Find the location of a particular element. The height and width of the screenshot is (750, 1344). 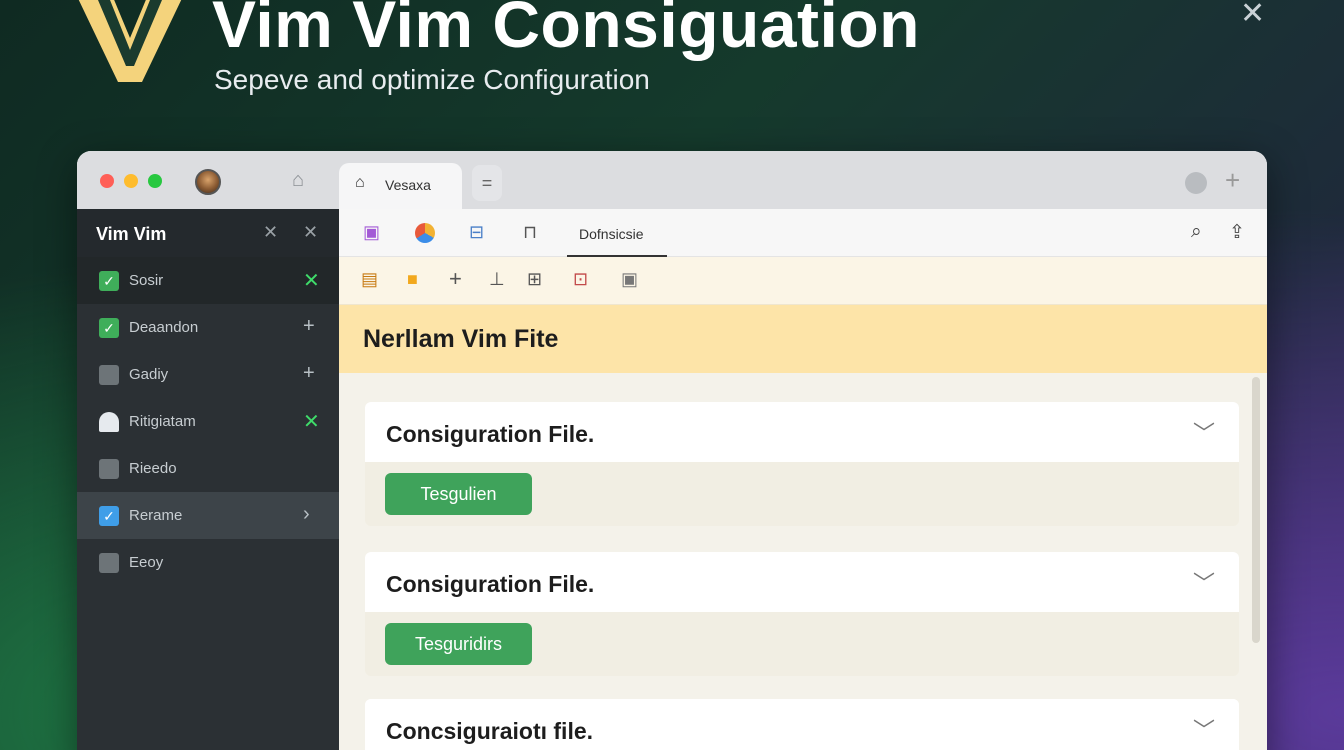

card-action-button: Tesgulien is located at coordinates (458, 494).